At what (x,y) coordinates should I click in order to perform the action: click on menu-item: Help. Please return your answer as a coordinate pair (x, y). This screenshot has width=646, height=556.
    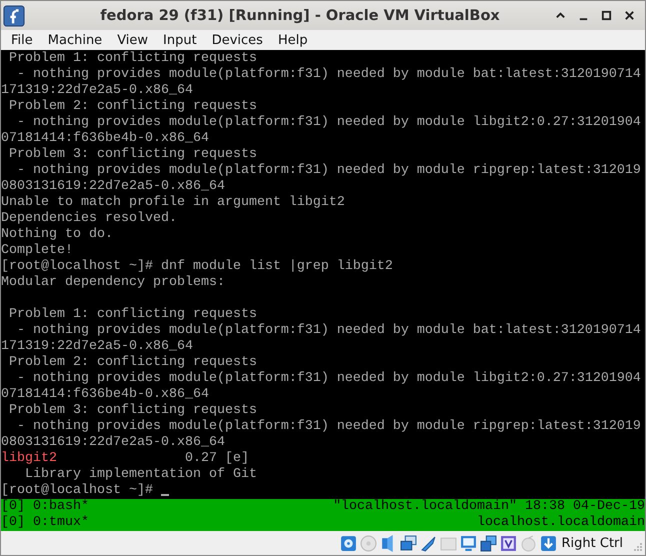
    Looking at the image, I should click on (297, 40).